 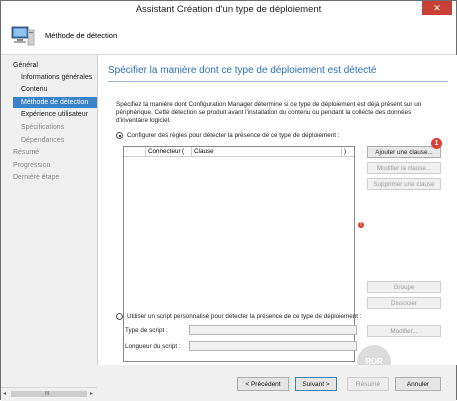 What do you see at coordinates (436, 143) in the screenshot?
I see `callout-badge: 1` at bounding box center [436, 143].